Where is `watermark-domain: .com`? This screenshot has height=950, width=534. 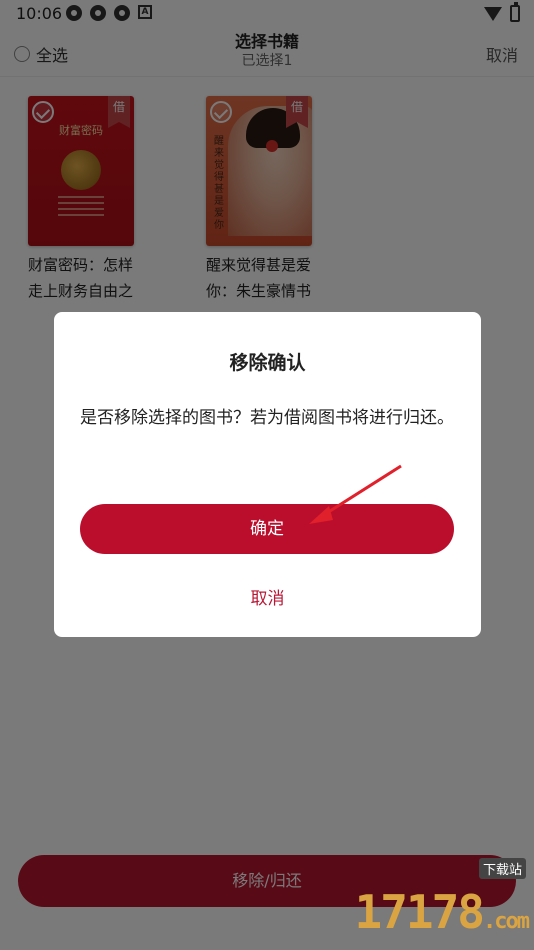 watermark-domain: .com is located at coordinates (506, 921).